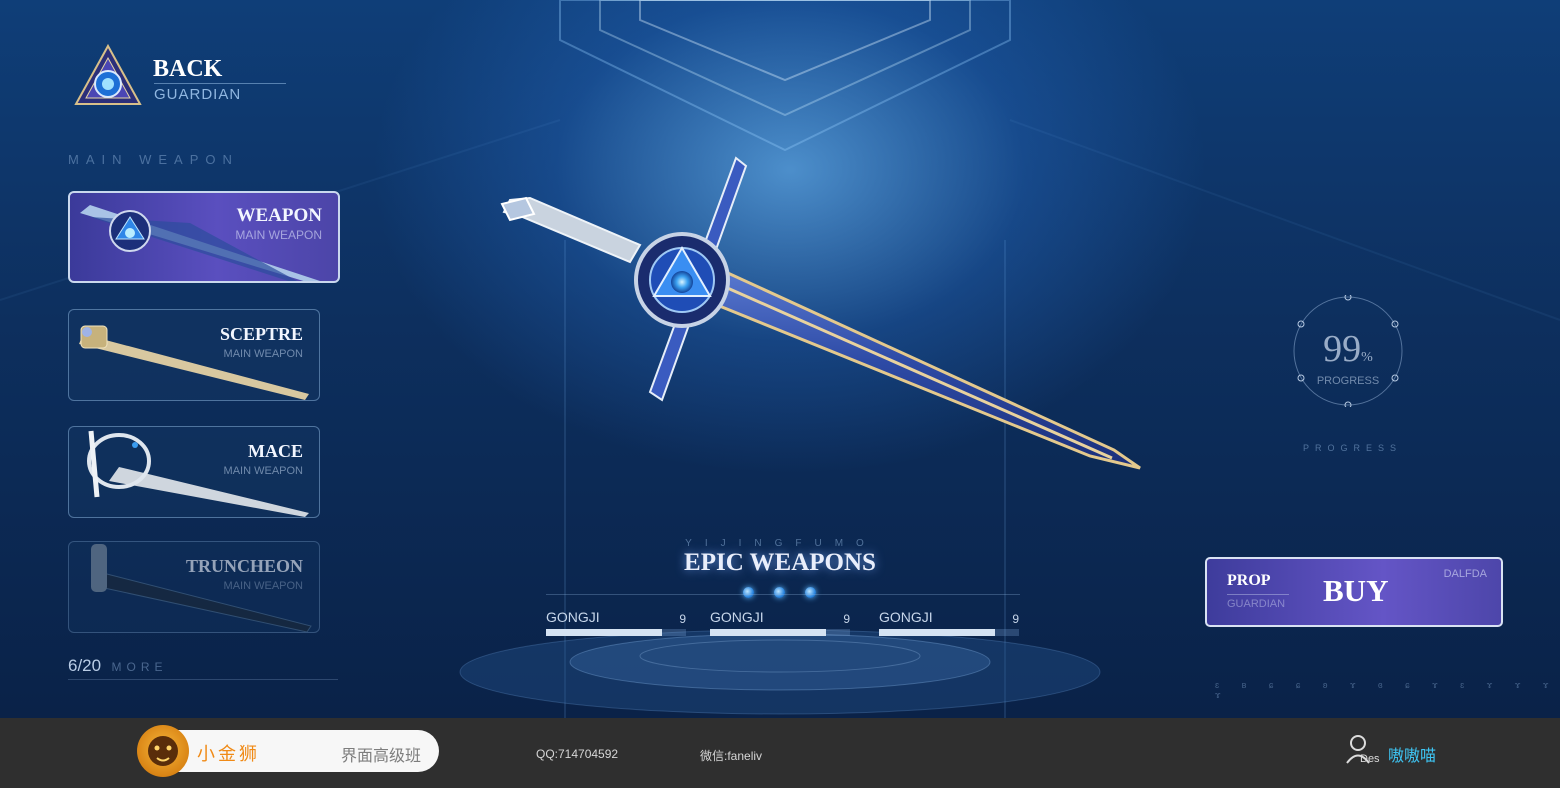  What do you see at coordinates (163, 751) in the screenshot?
I see `lion-logo-icon` at bounding box center [163, 751].